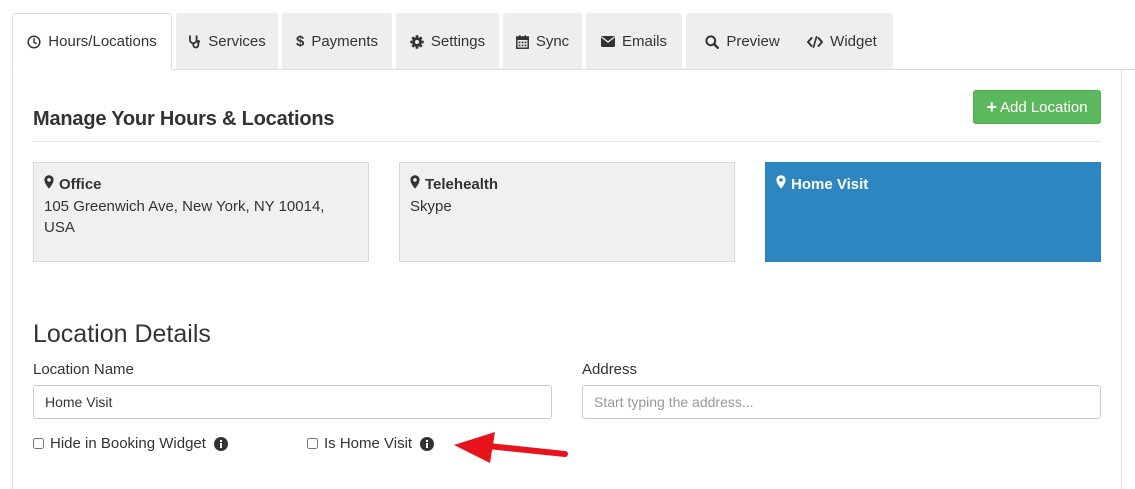 This screenshot has height=489, width=1135. I want to click on page-title: Manage Your Hours & Locations, so click(184, 119).